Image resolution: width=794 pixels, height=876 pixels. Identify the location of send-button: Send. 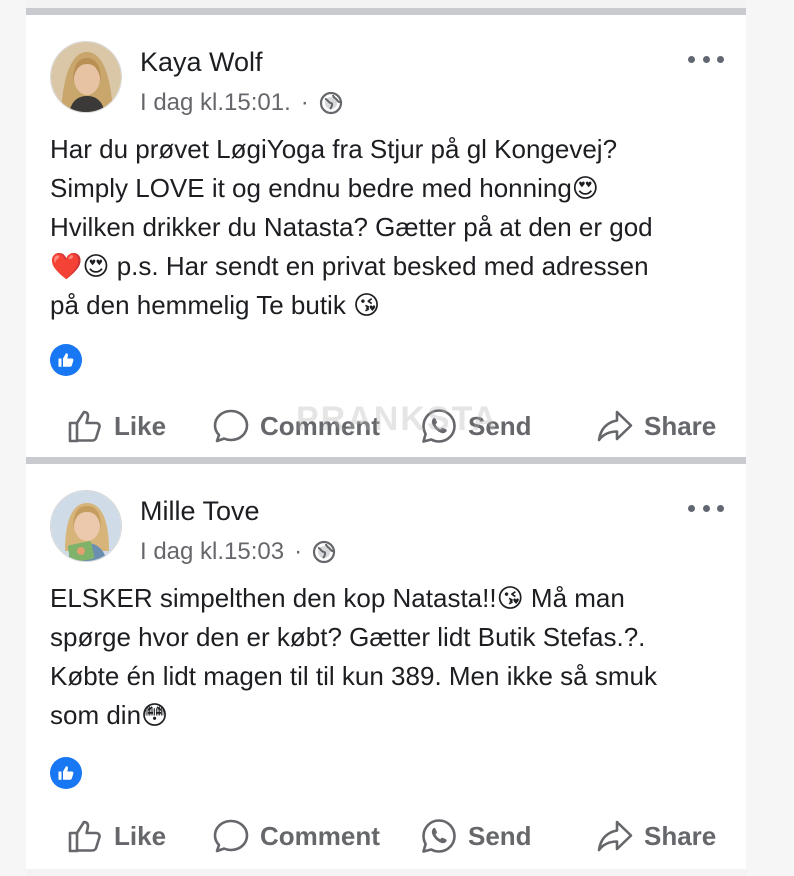
(476, 836).